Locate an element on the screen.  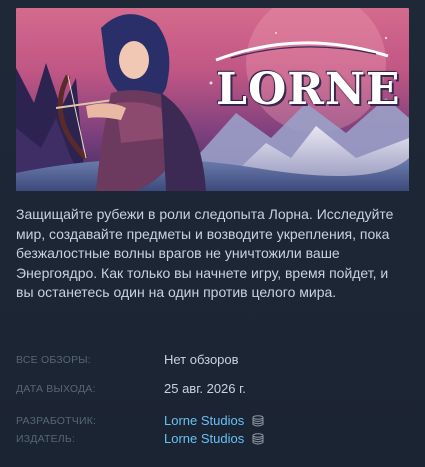
game-logo: LORNE is located at coordinates (308, 89).